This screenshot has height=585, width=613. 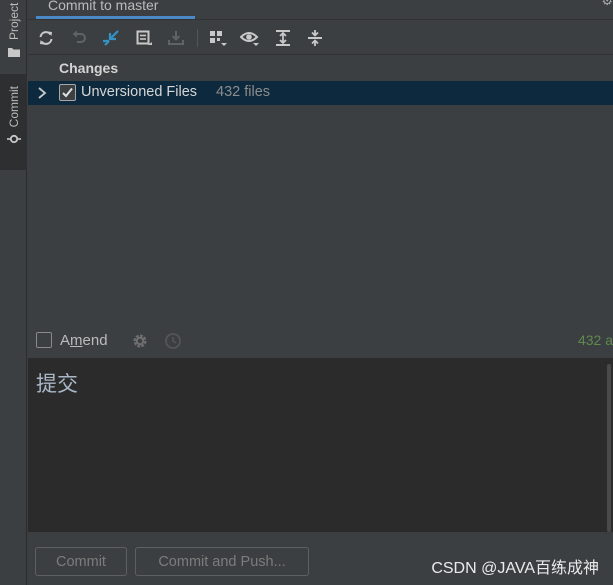 What do you see at coordinates (320, 342) in the screenshot?
I see `amend-bar: Amend 432 a` at bounding box center [320, 342].